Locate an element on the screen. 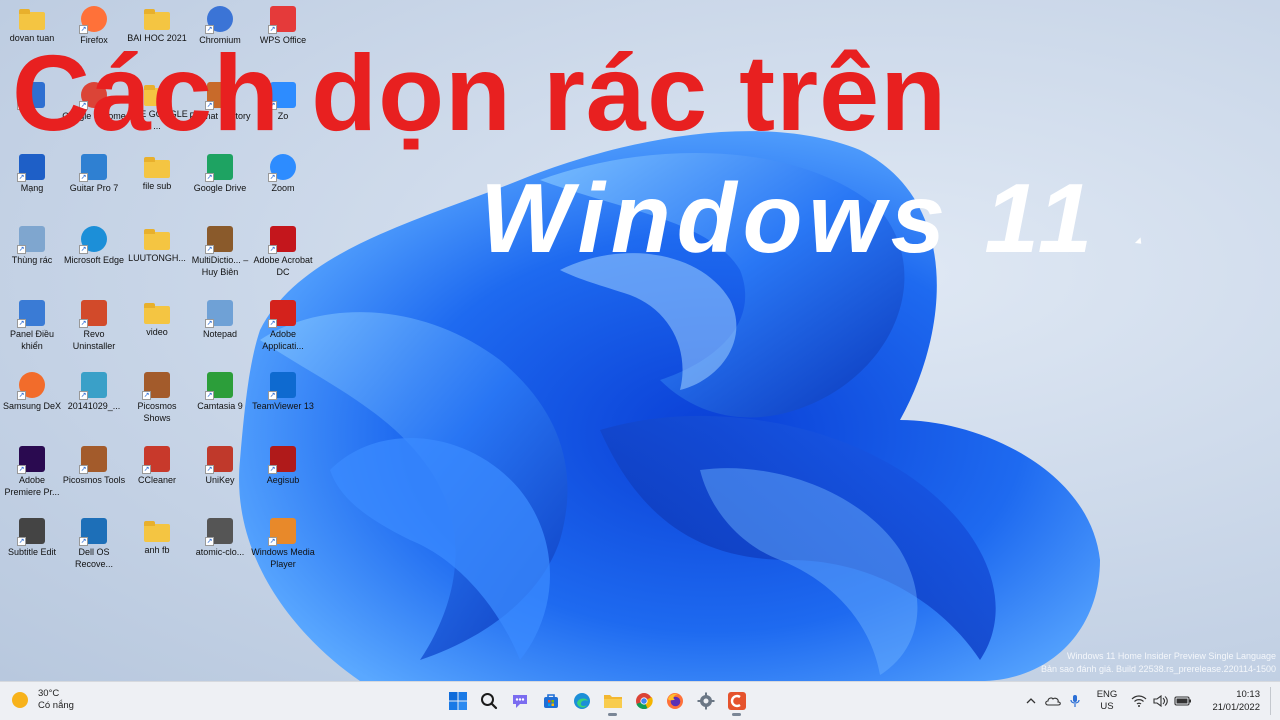 The width and height of the screenshot is (1280, 720). desktop-icon-ccleaner: ↗ CCleaner is located at coordinates (157, 477).